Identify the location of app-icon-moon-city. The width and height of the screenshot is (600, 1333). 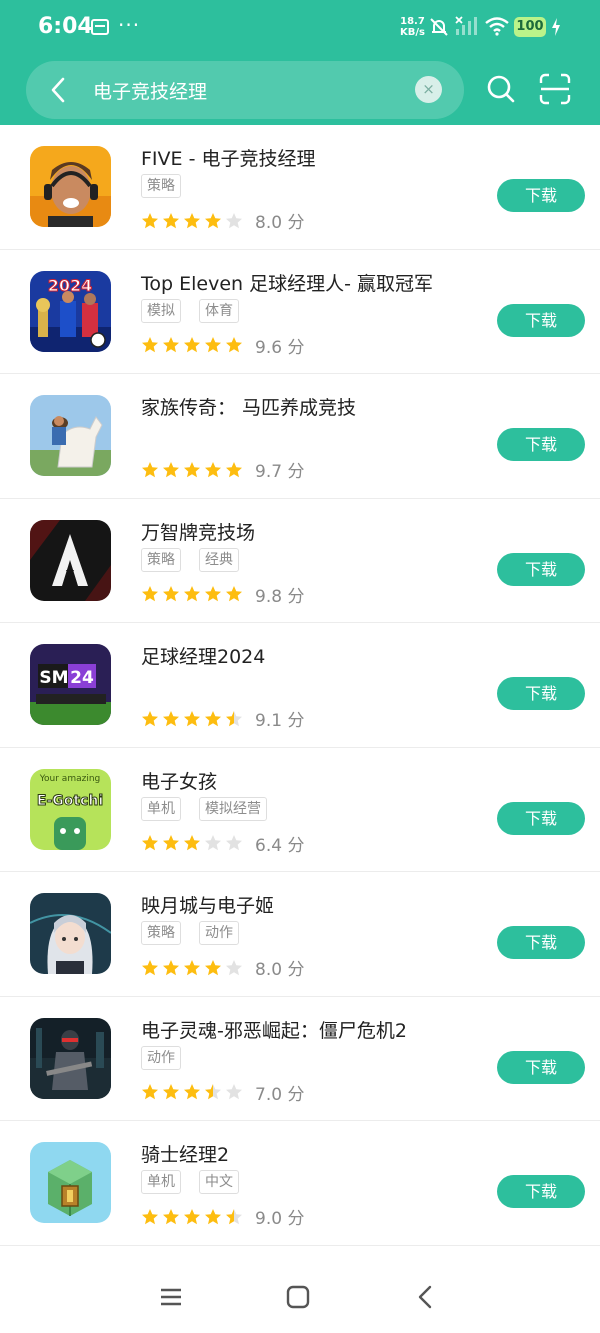
(70, 933).